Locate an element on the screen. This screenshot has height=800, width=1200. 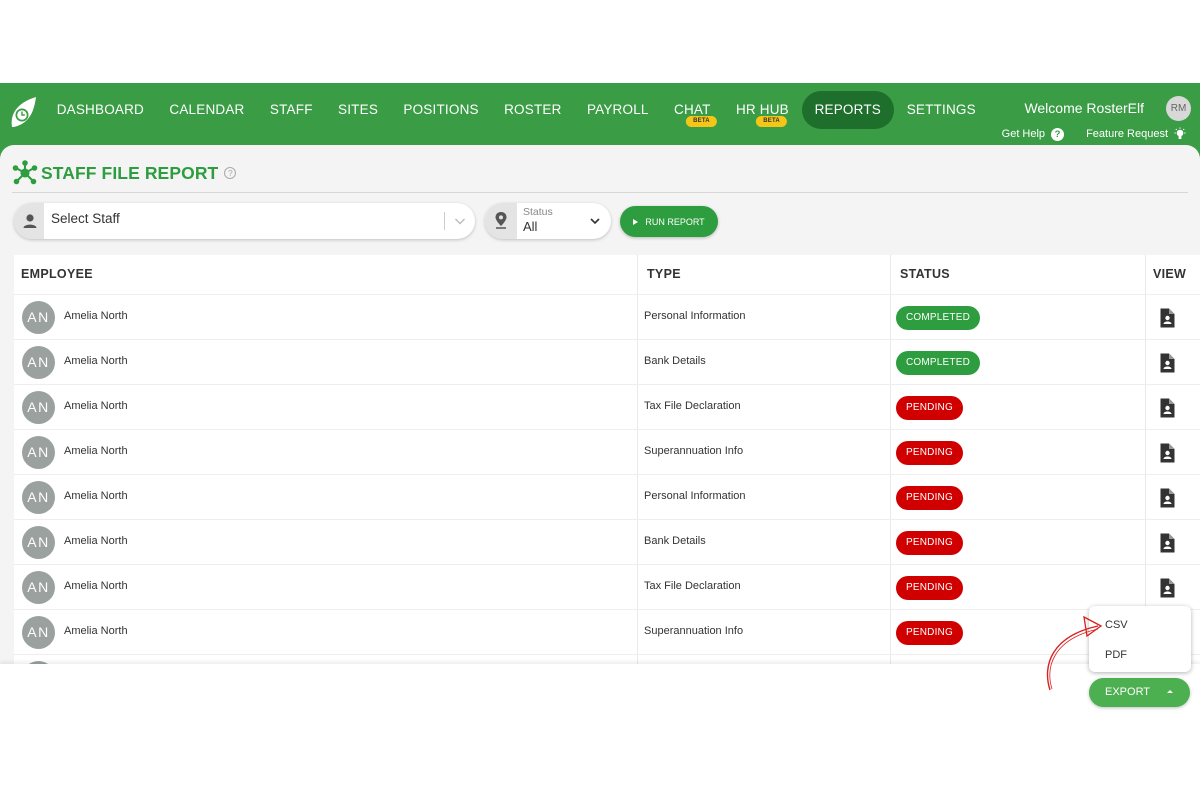
header-employee: EMPLOYEE is located at coordinates (57, 274).